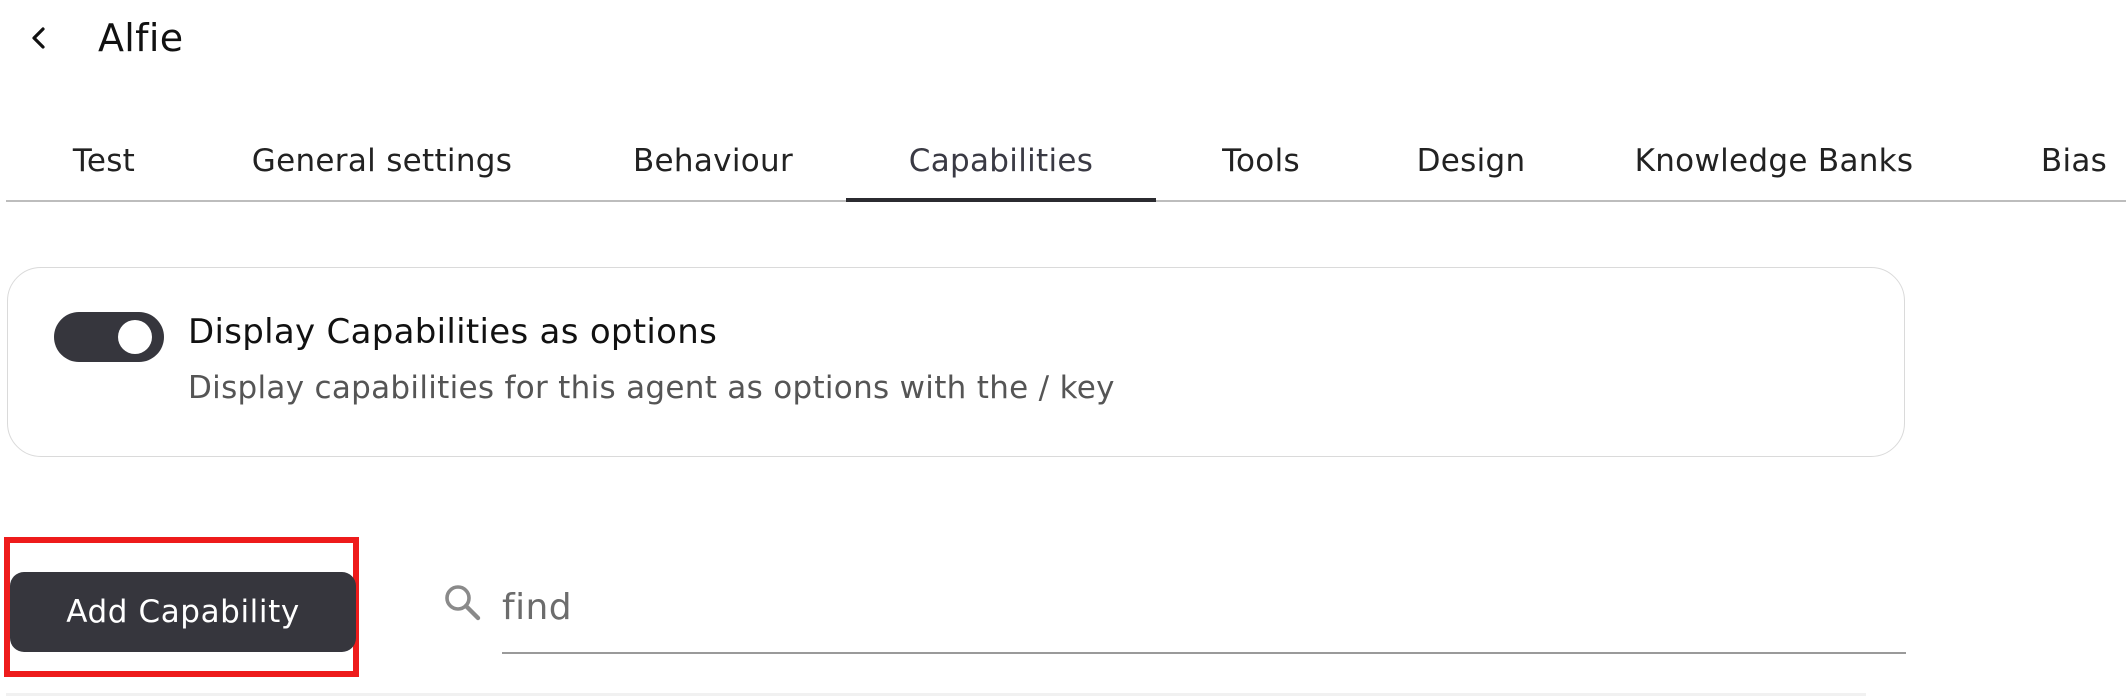 This screenshot has width=2126, height=698. I want to click on search-icon, so click(463, 603).